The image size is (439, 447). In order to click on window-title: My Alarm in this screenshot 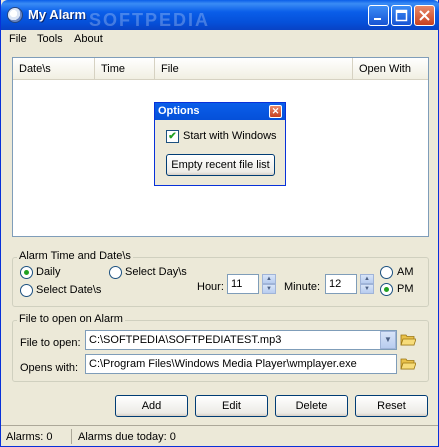, I will do `click(57, 14)`.